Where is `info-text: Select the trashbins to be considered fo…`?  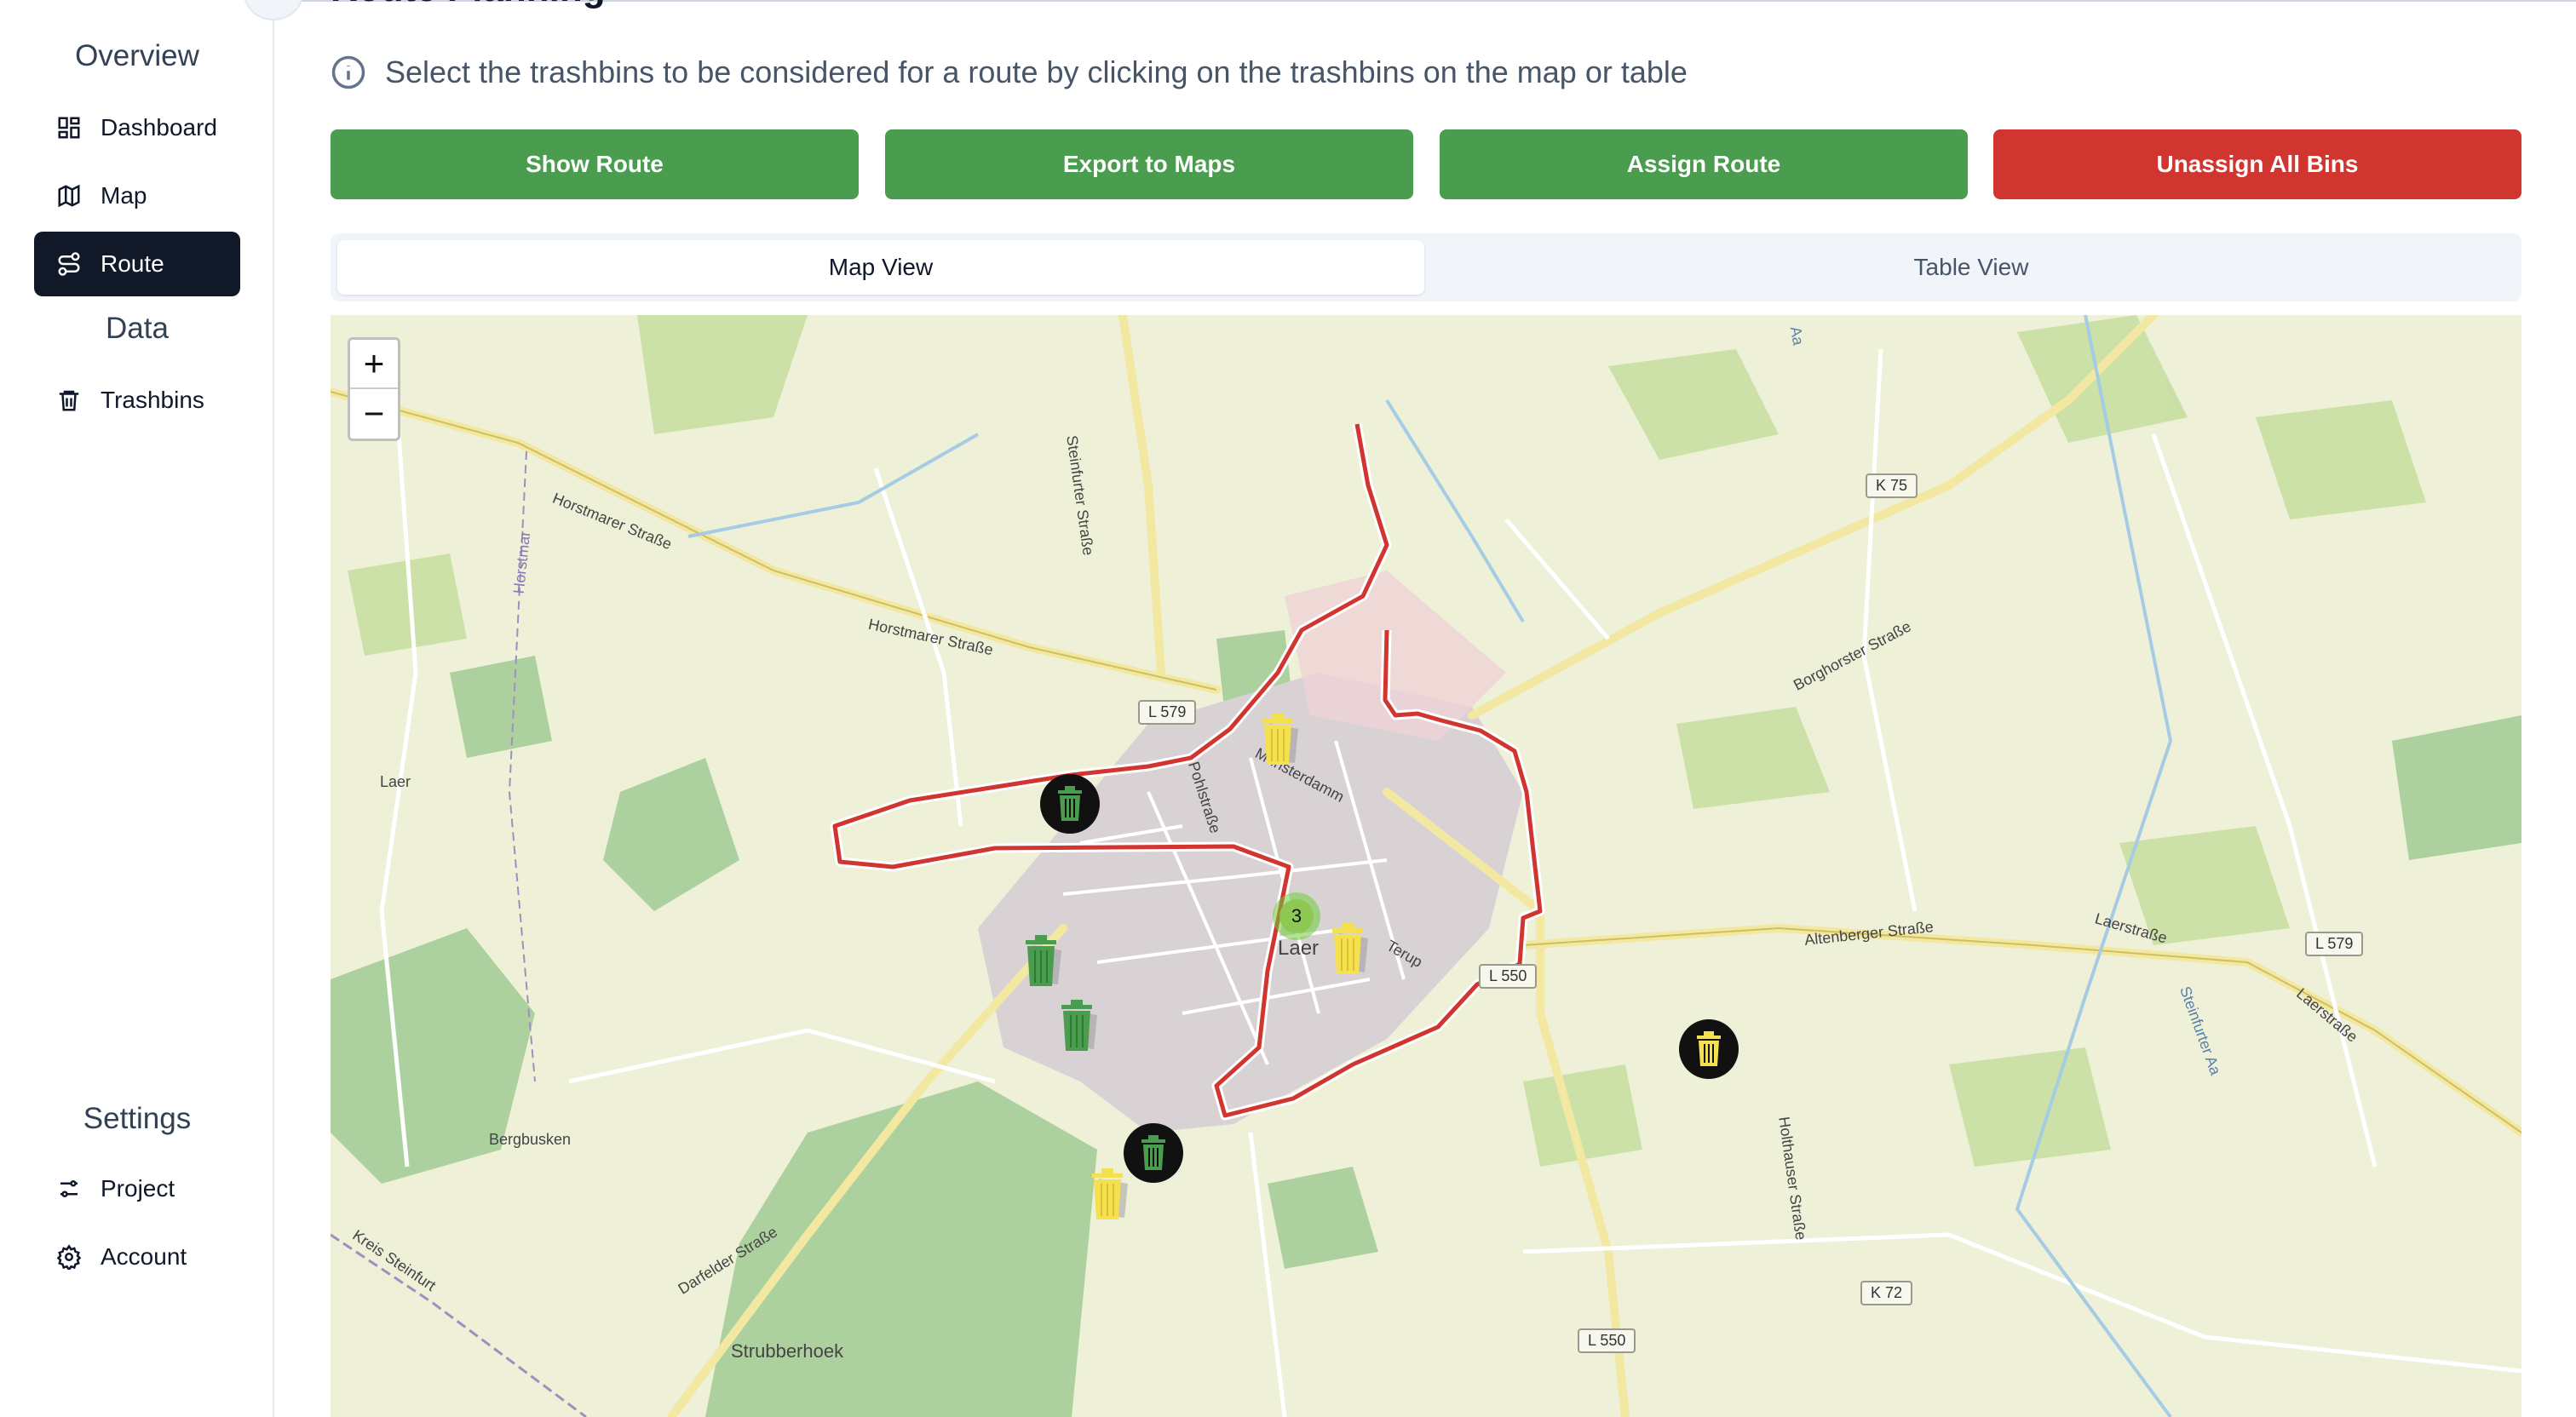 info-text: Select the trashbins to be considered fo… is located at coordinates (1036, 71).